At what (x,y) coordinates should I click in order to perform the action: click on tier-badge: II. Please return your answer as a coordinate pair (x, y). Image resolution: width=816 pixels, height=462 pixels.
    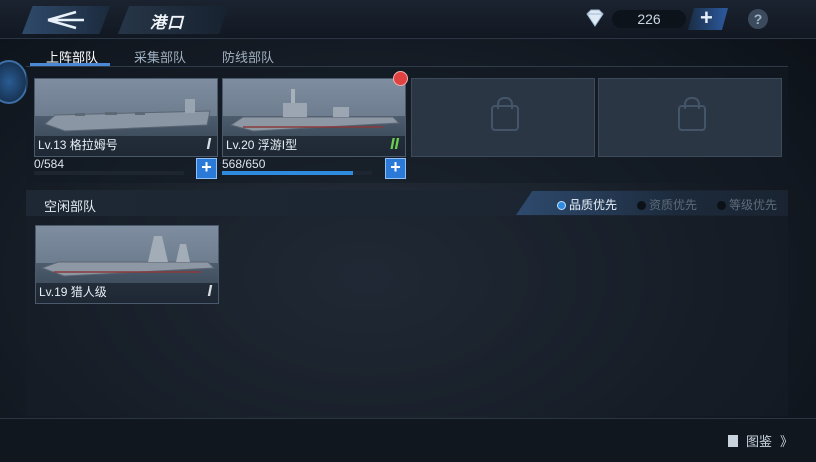
    Looking at the image, I should click on (394, 144).